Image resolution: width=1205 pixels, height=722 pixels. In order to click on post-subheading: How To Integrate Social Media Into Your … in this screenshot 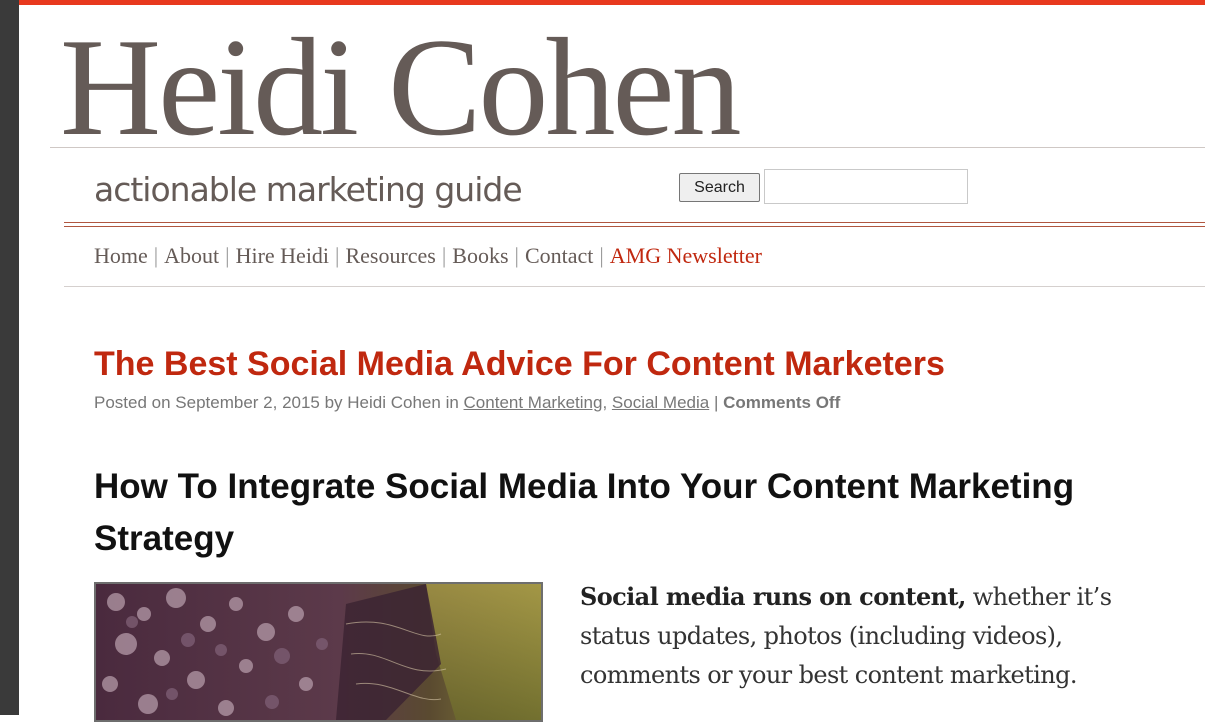, I will do `click(584, 512)`.